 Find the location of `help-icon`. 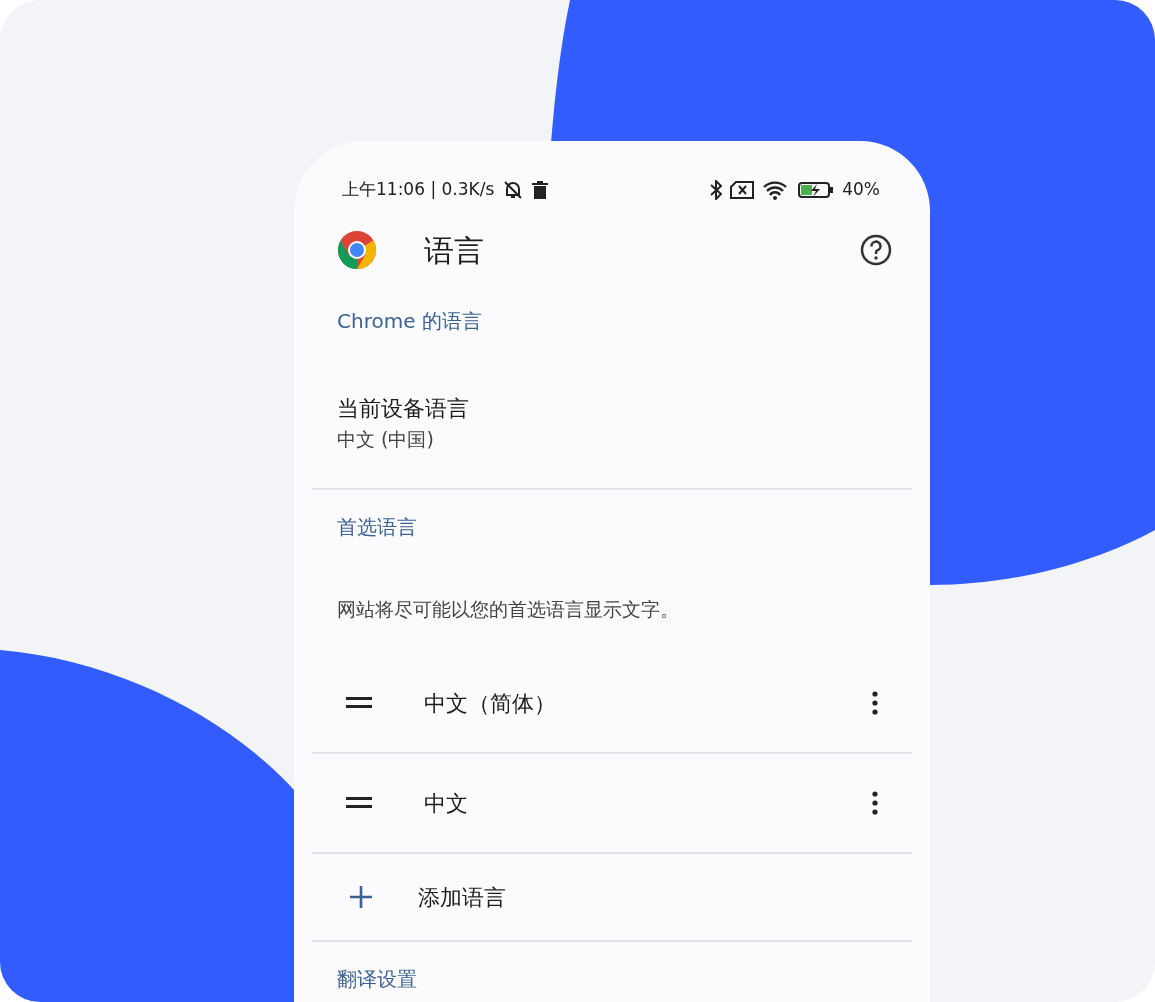

help-icon is located at coordinates (876, 250).